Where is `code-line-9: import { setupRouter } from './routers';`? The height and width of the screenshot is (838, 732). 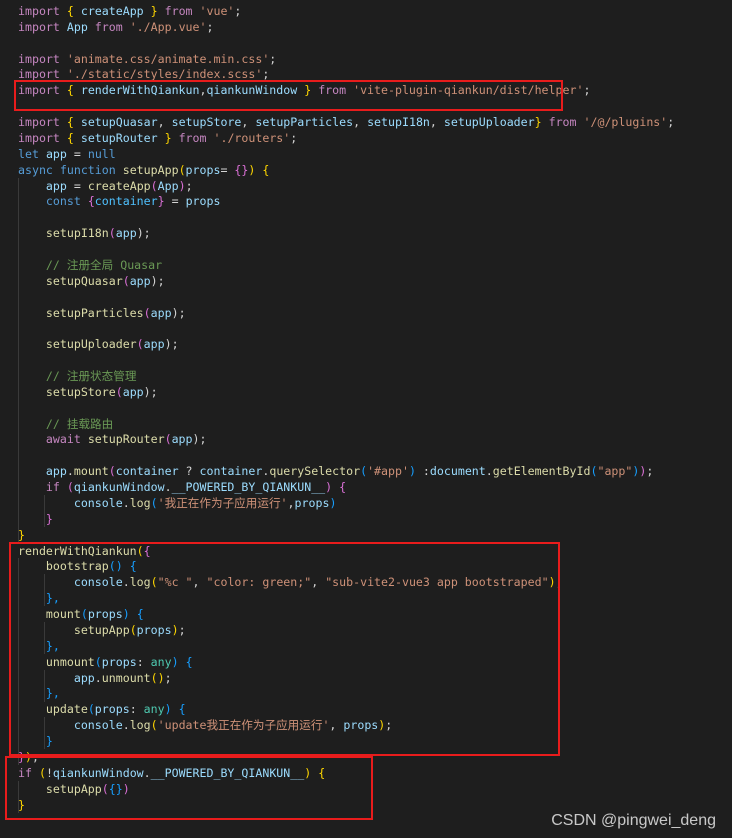 code-line-9: import { setupRouter } from './routers'; is located at coordinates (157, 138).